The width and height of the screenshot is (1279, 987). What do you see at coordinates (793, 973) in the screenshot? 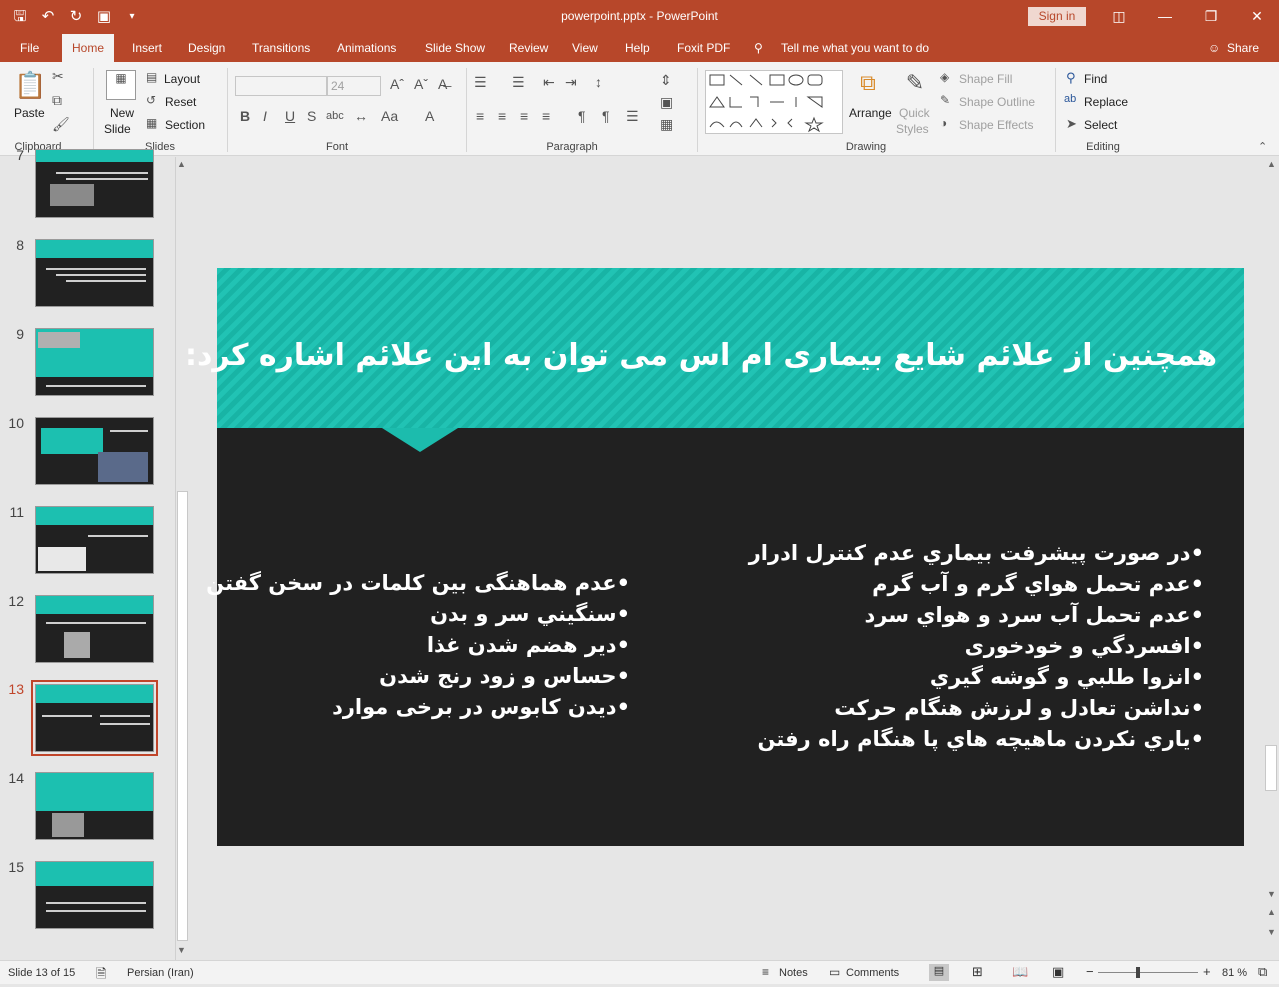
I see `notes-button: Notes` at bounding box center [793, 973].